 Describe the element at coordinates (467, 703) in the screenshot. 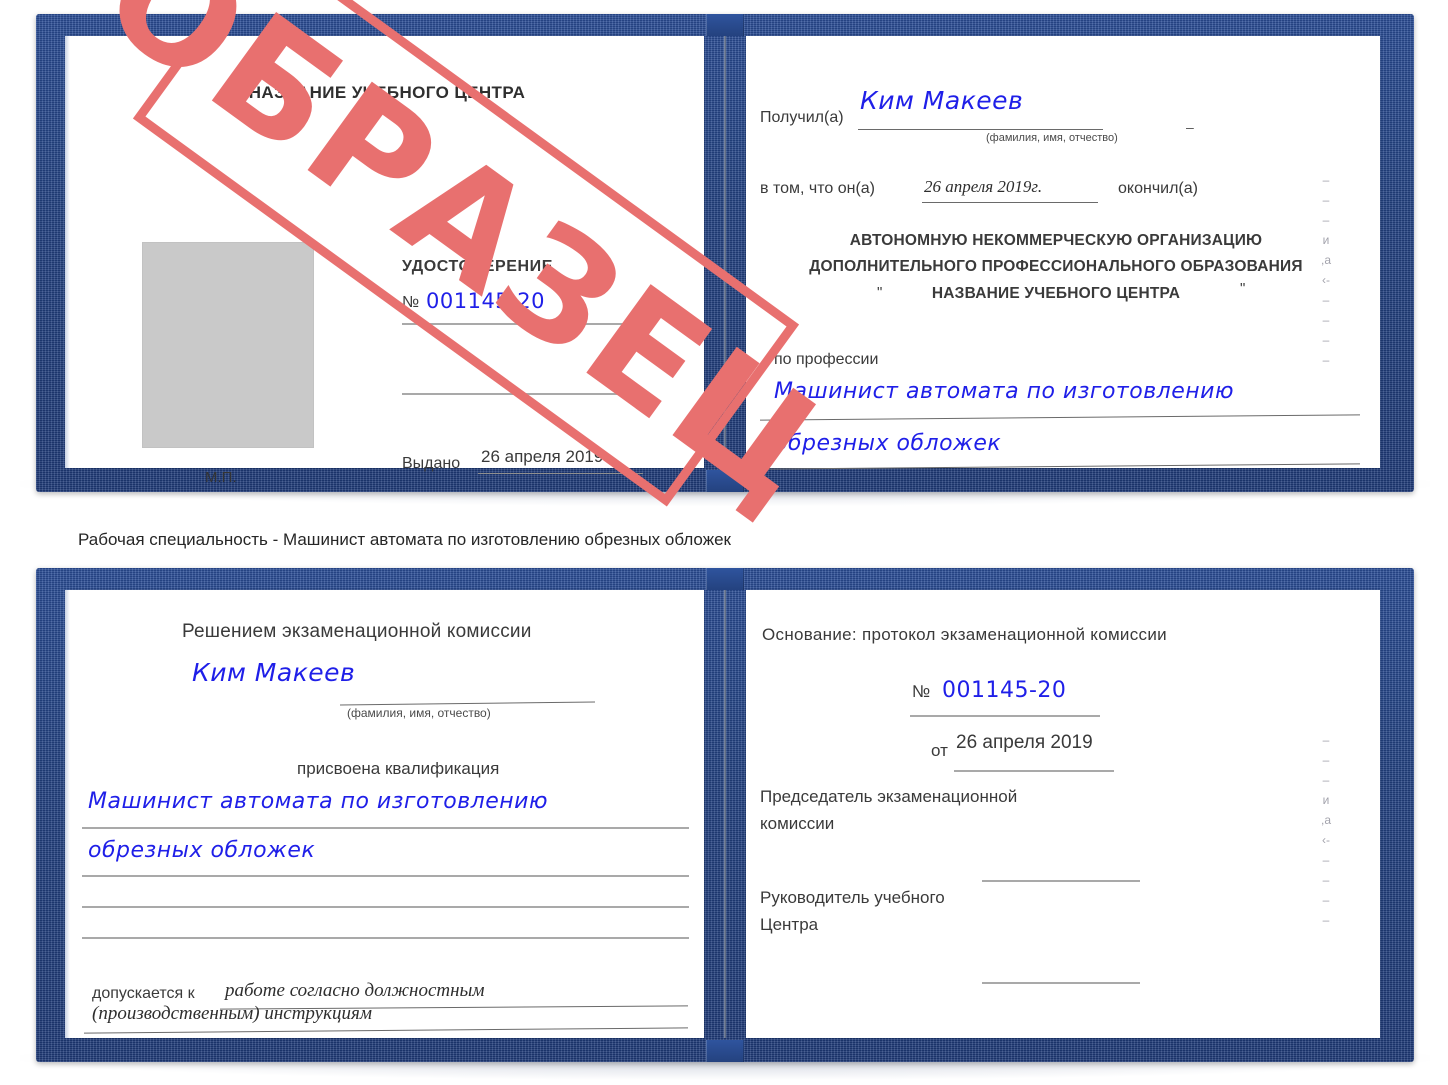

I see `graduate-name-rule` at that location.